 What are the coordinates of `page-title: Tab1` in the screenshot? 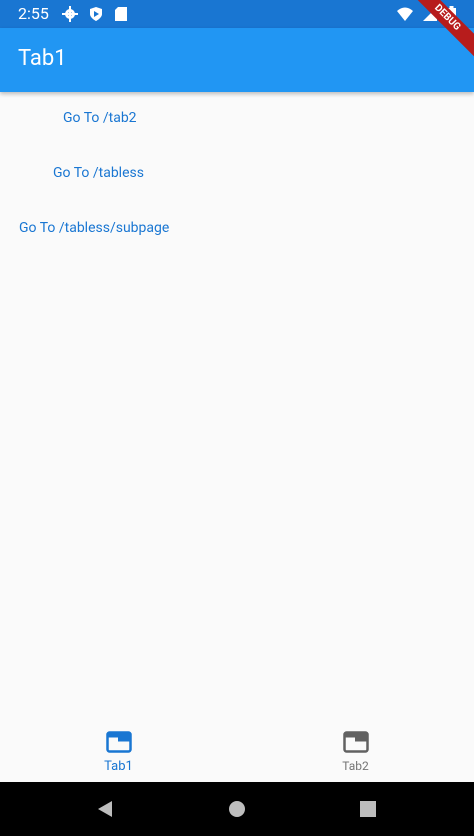 It's located at (42, 58).